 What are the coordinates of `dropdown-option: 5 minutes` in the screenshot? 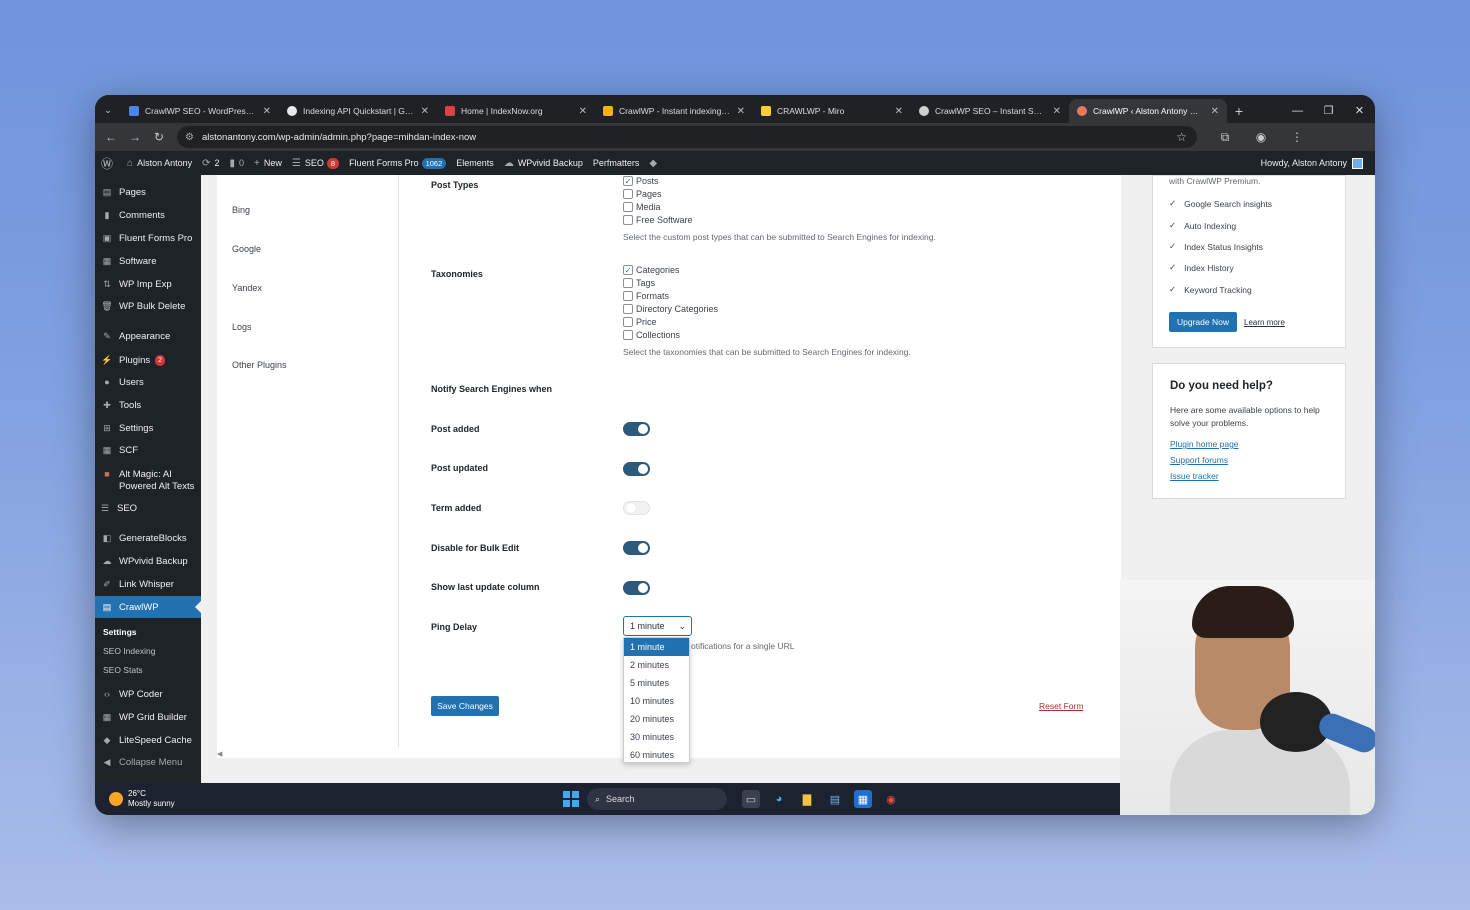 It's located at (656, 683).